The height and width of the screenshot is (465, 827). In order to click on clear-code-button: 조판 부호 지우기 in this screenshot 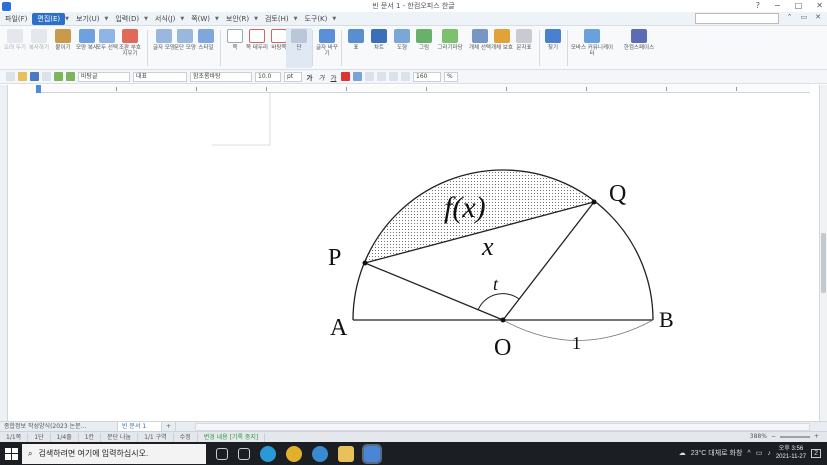, I will do `click(130, 48)`.